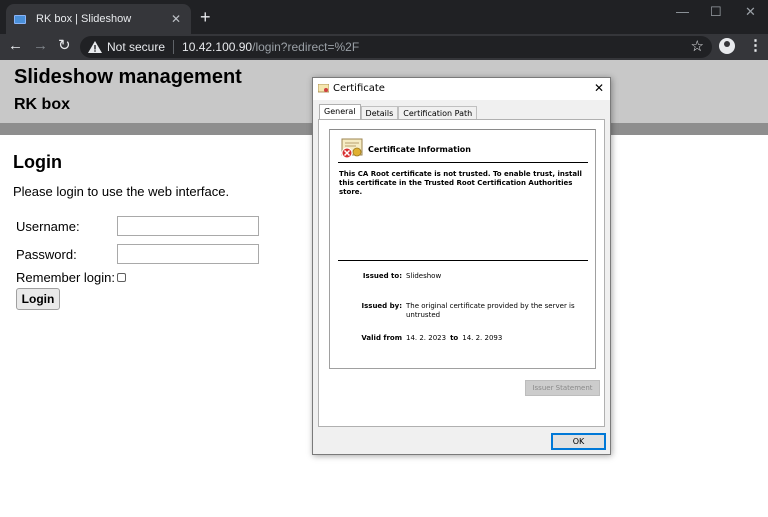  Describe the element at coordinates (128, 77) in the screenshot. I see `page-title: Slideshow management` at that location.